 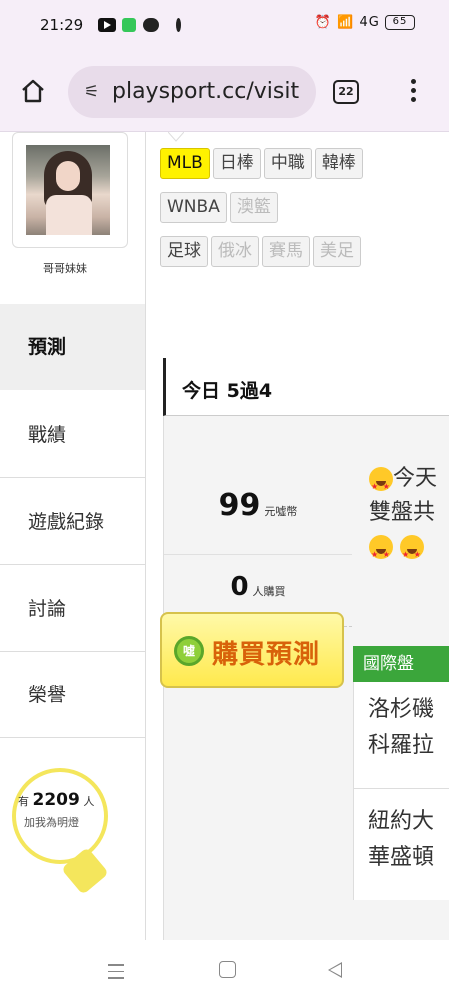 I want to click on status-bar: 21:29 ⏰ 📶 4G 65, so click(x=224, y=26).